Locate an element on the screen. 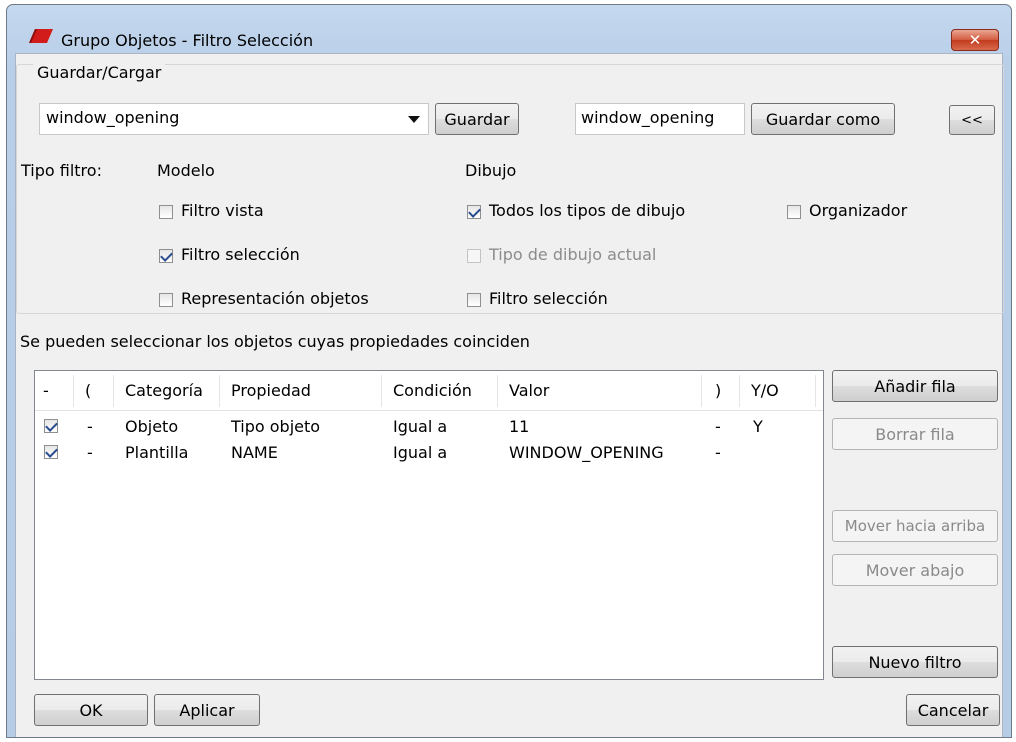  current-drawing-type-label: Tipo de dibujo actual is located at coordinates (573, 254).